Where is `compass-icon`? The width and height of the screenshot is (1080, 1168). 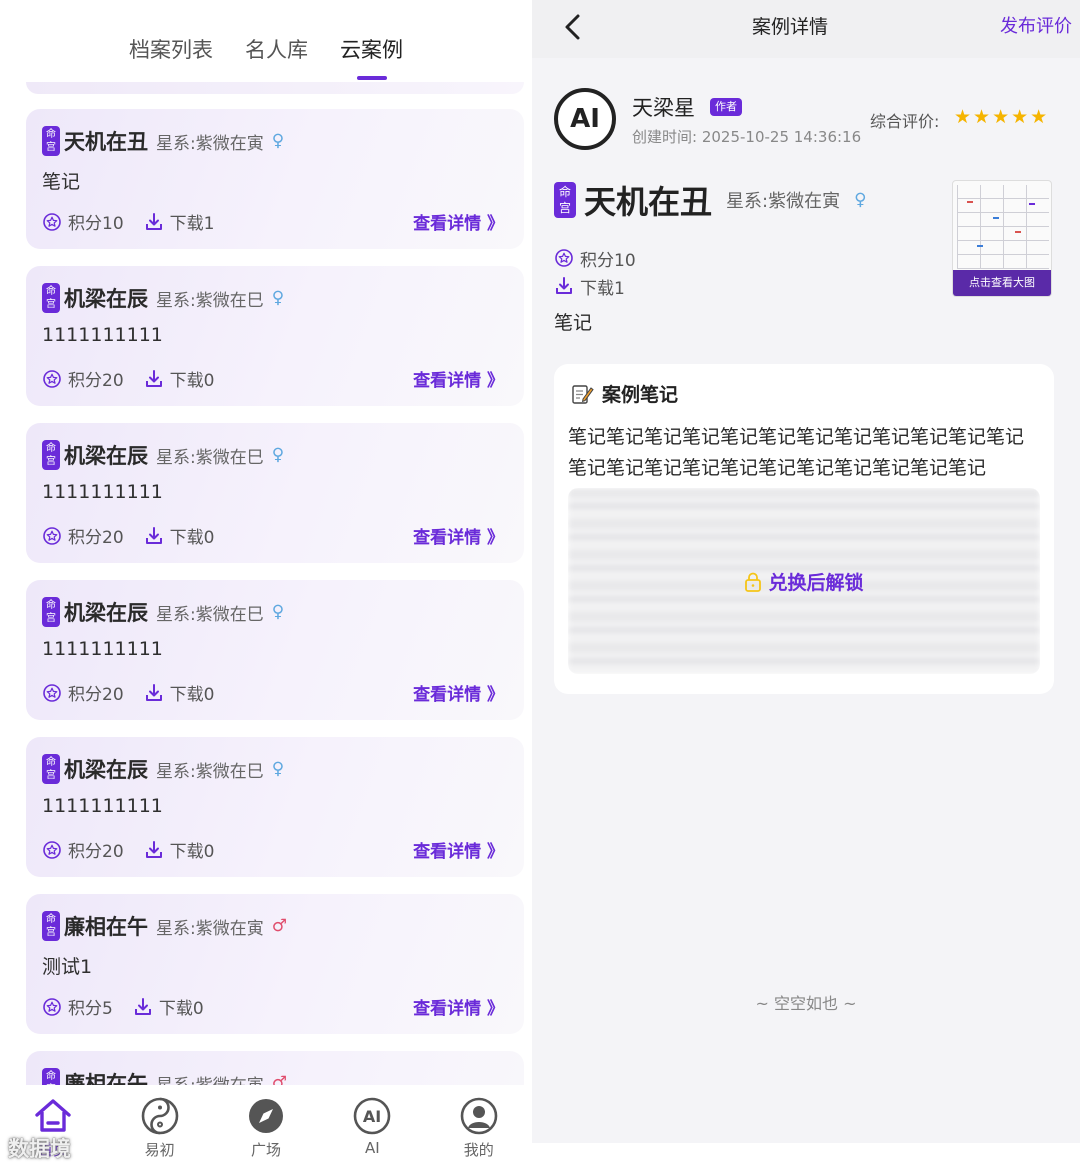
compass-icon is located at coordinates (265, 1116).